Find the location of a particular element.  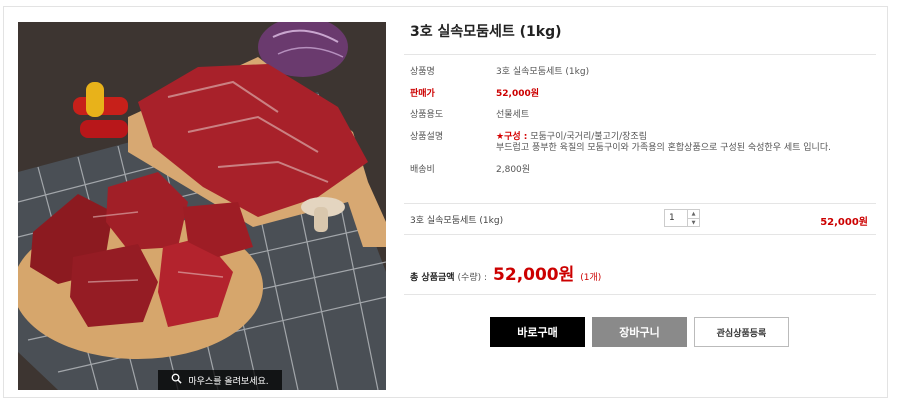

decrease-arrow-icon: ▼ is located at coordinates (693, 223).